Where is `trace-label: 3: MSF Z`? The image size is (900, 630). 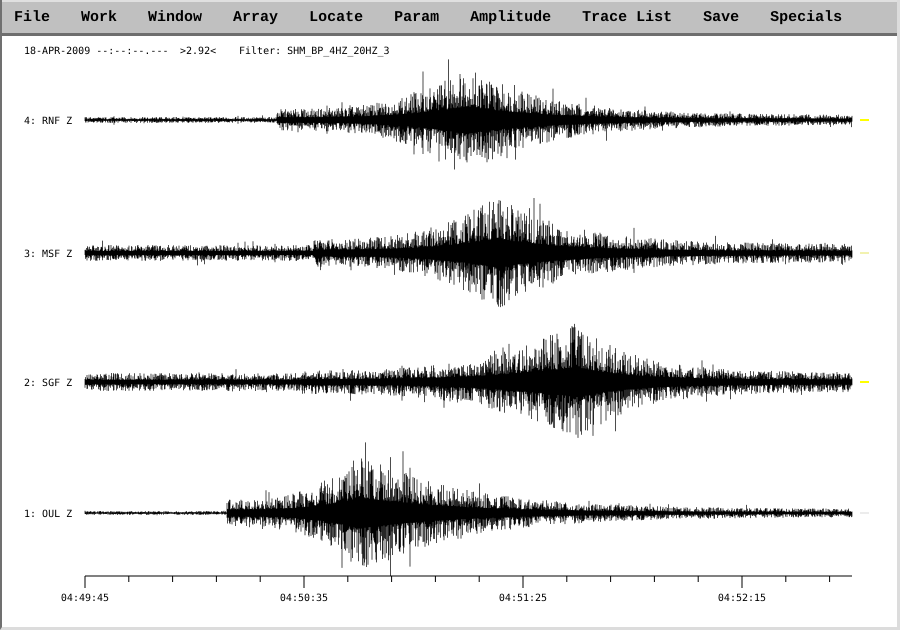 trace-label: 3: MSF Z is located at coordinates (48, 254).